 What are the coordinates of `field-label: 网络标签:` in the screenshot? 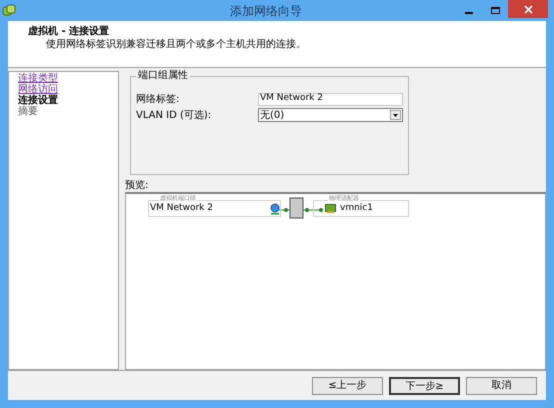 It's located at (158, 99).